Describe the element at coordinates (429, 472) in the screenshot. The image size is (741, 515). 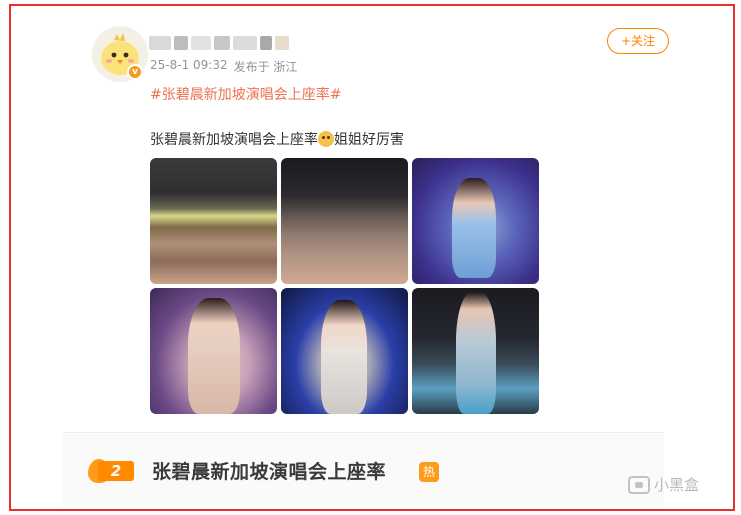
I see `hot-badge: 热` at that location.